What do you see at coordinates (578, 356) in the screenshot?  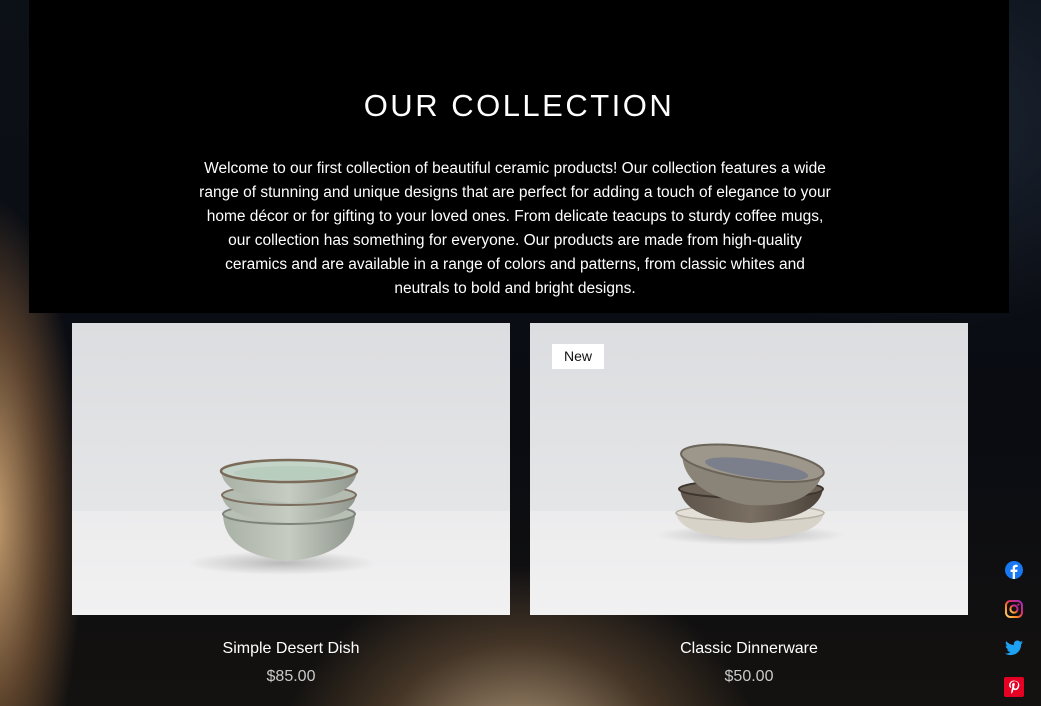 I see `new-badge: New` at bounding box center [578, 356].